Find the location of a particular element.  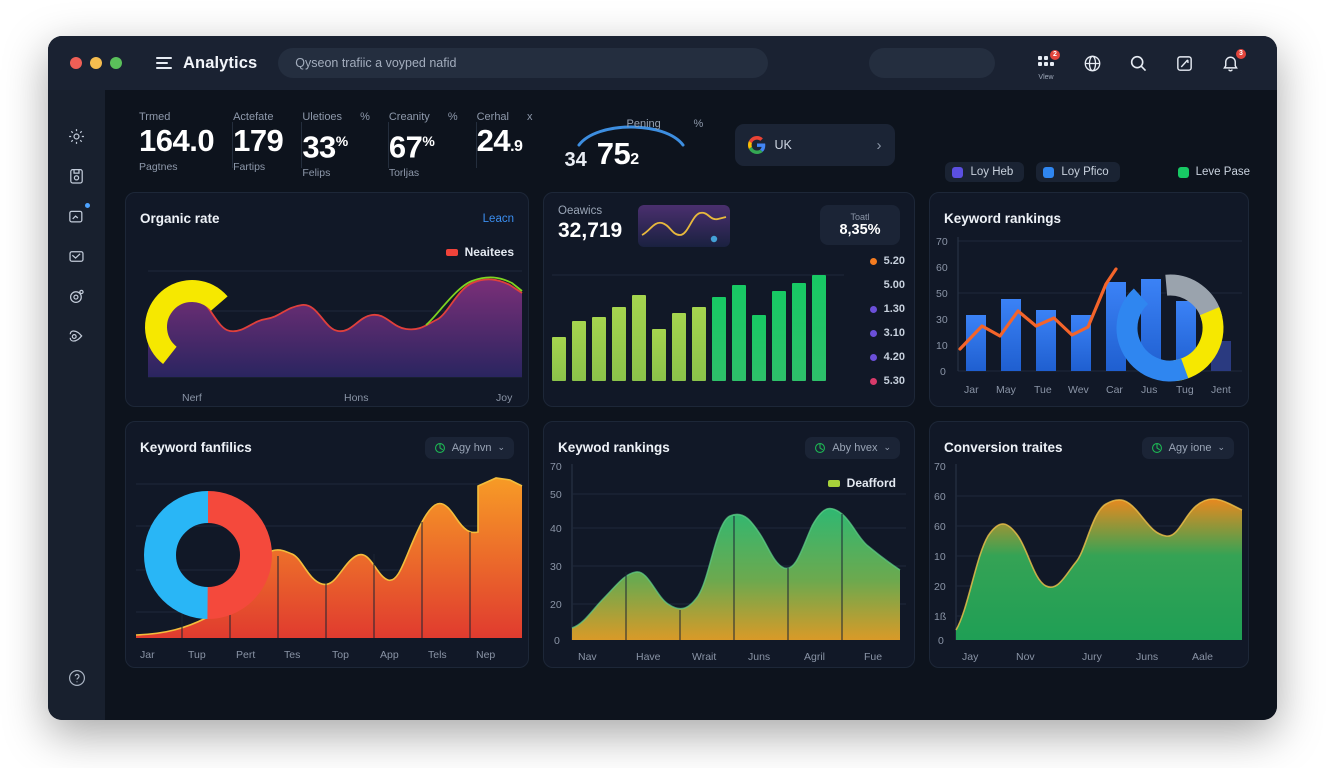

sidebar-item-reports is located at coordinates (77, 176).